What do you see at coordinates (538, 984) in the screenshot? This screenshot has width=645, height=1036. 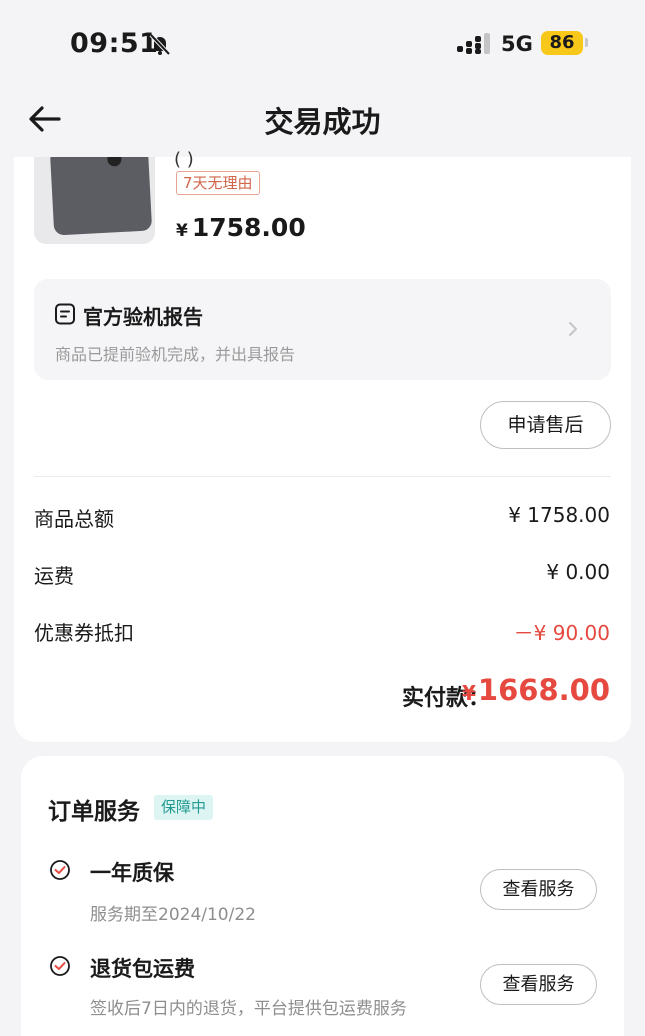 I see `view-service-button-return-shipping: 查看服务` at bounding box center [538, 984].